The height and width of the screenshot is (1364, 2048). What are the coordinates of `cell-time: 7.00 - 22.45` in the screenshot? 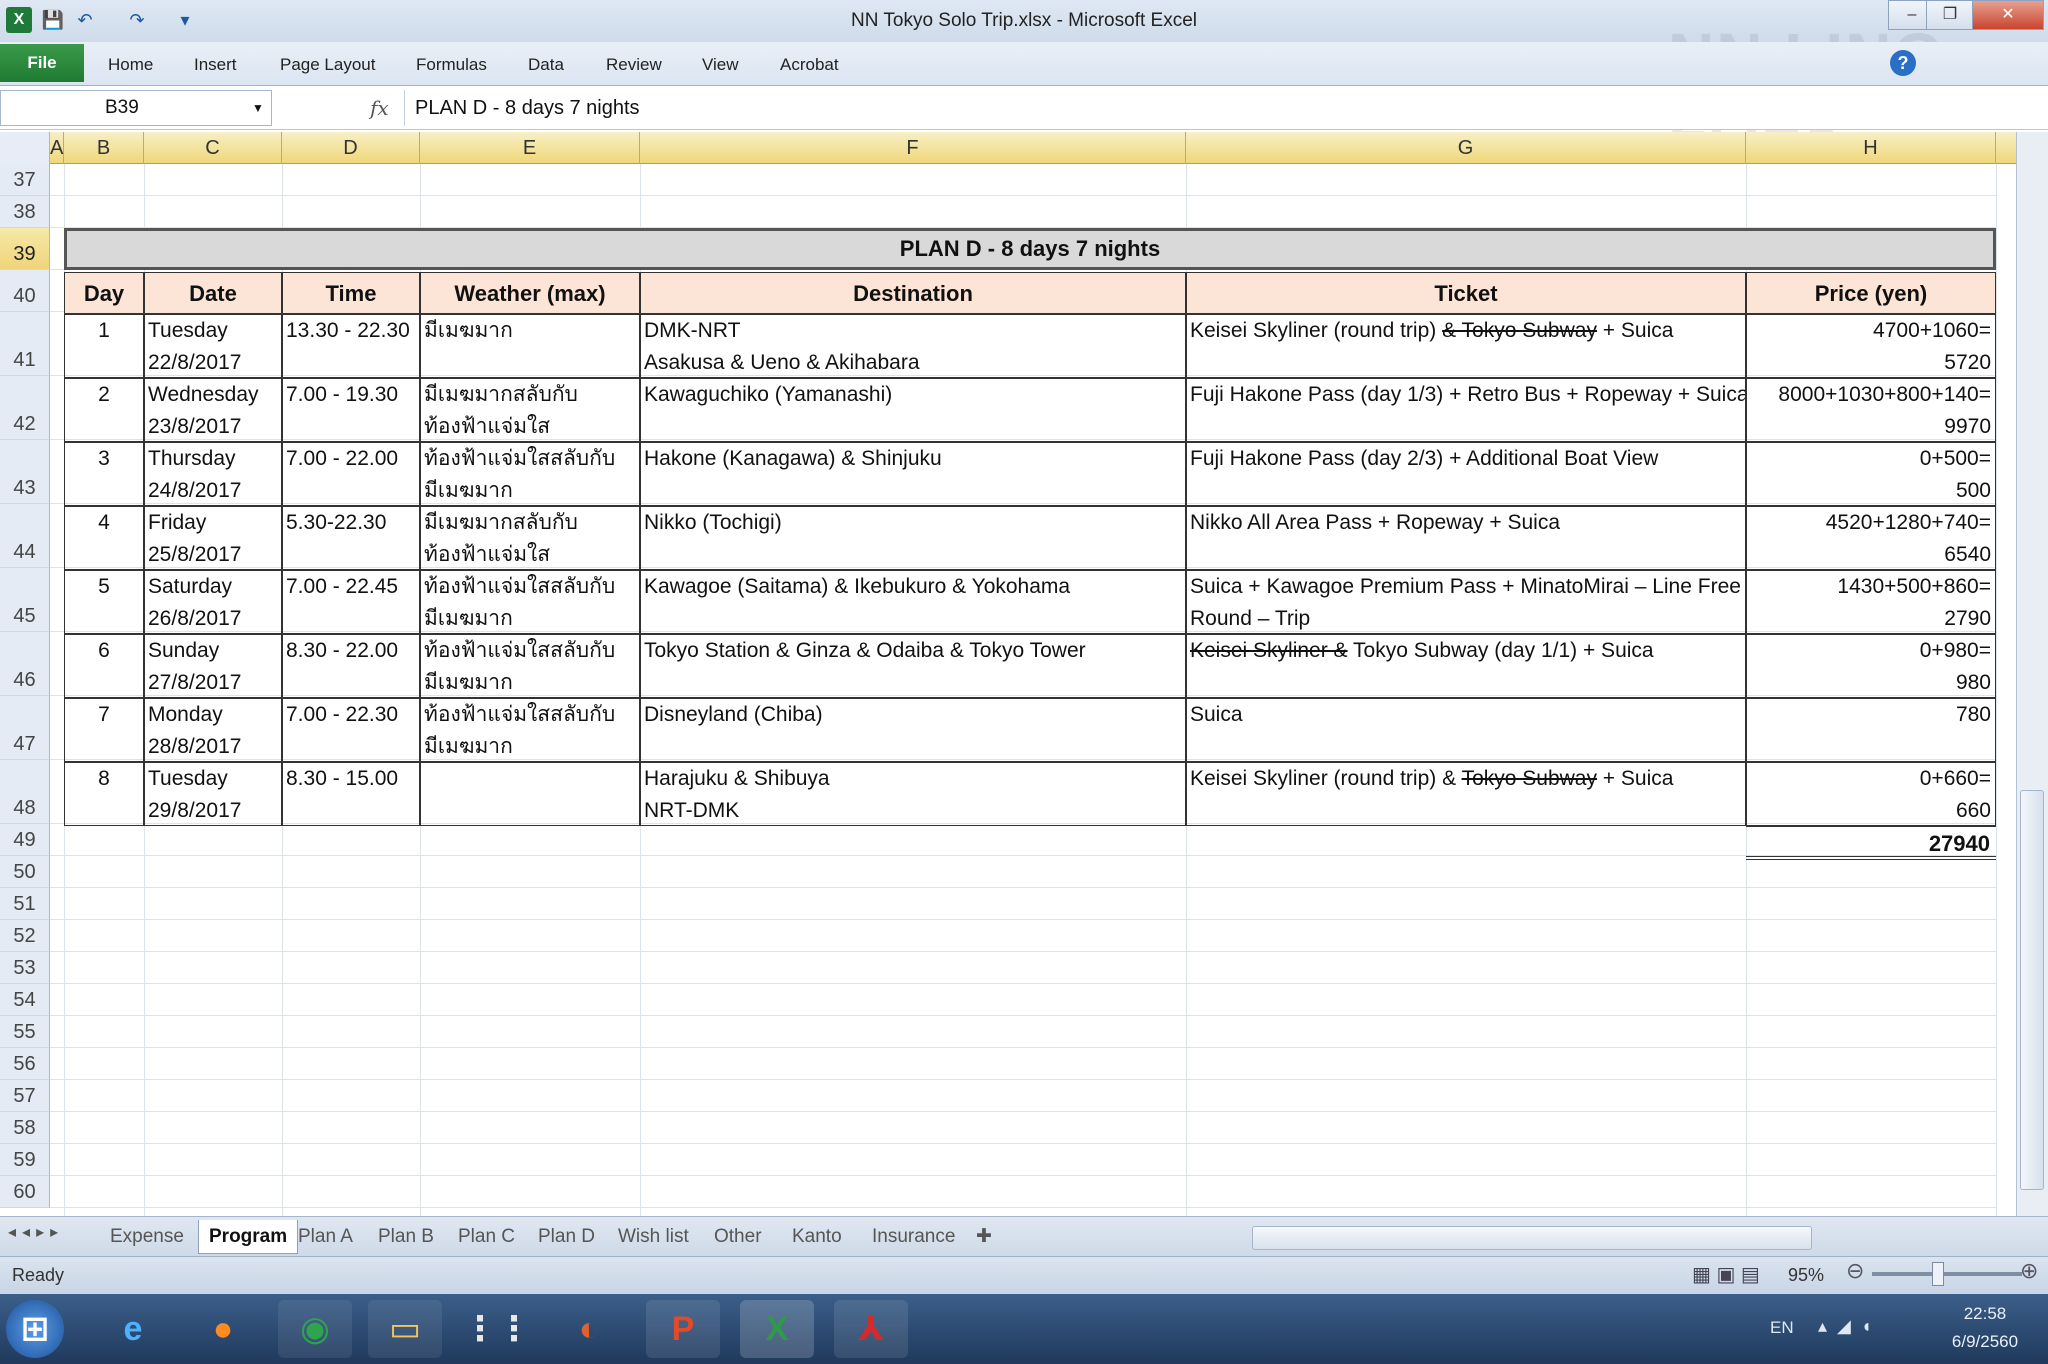 It's located at (351, 602).